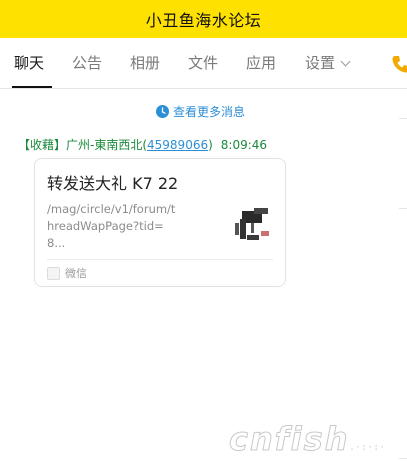 The width and height of the screenshot is (407, 461). Describe the element at coordinates (113, 183) in the screenshot. I see `card-title: 转发送大礼 K7 22` at that location.